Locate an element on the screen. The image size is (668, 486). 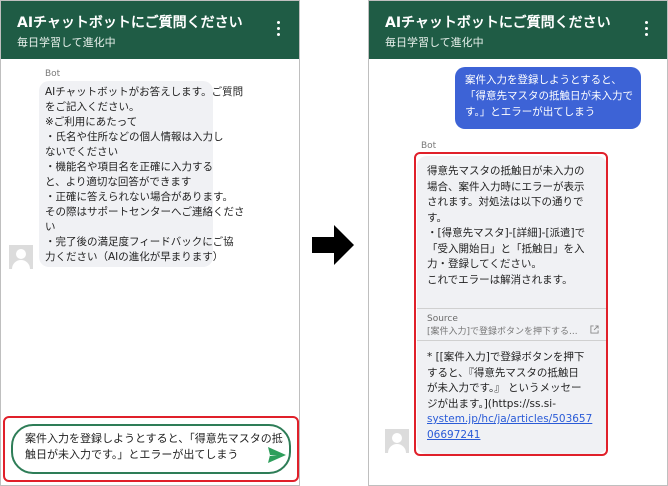
message-line: ないでください is located at coordinates (82, 152).